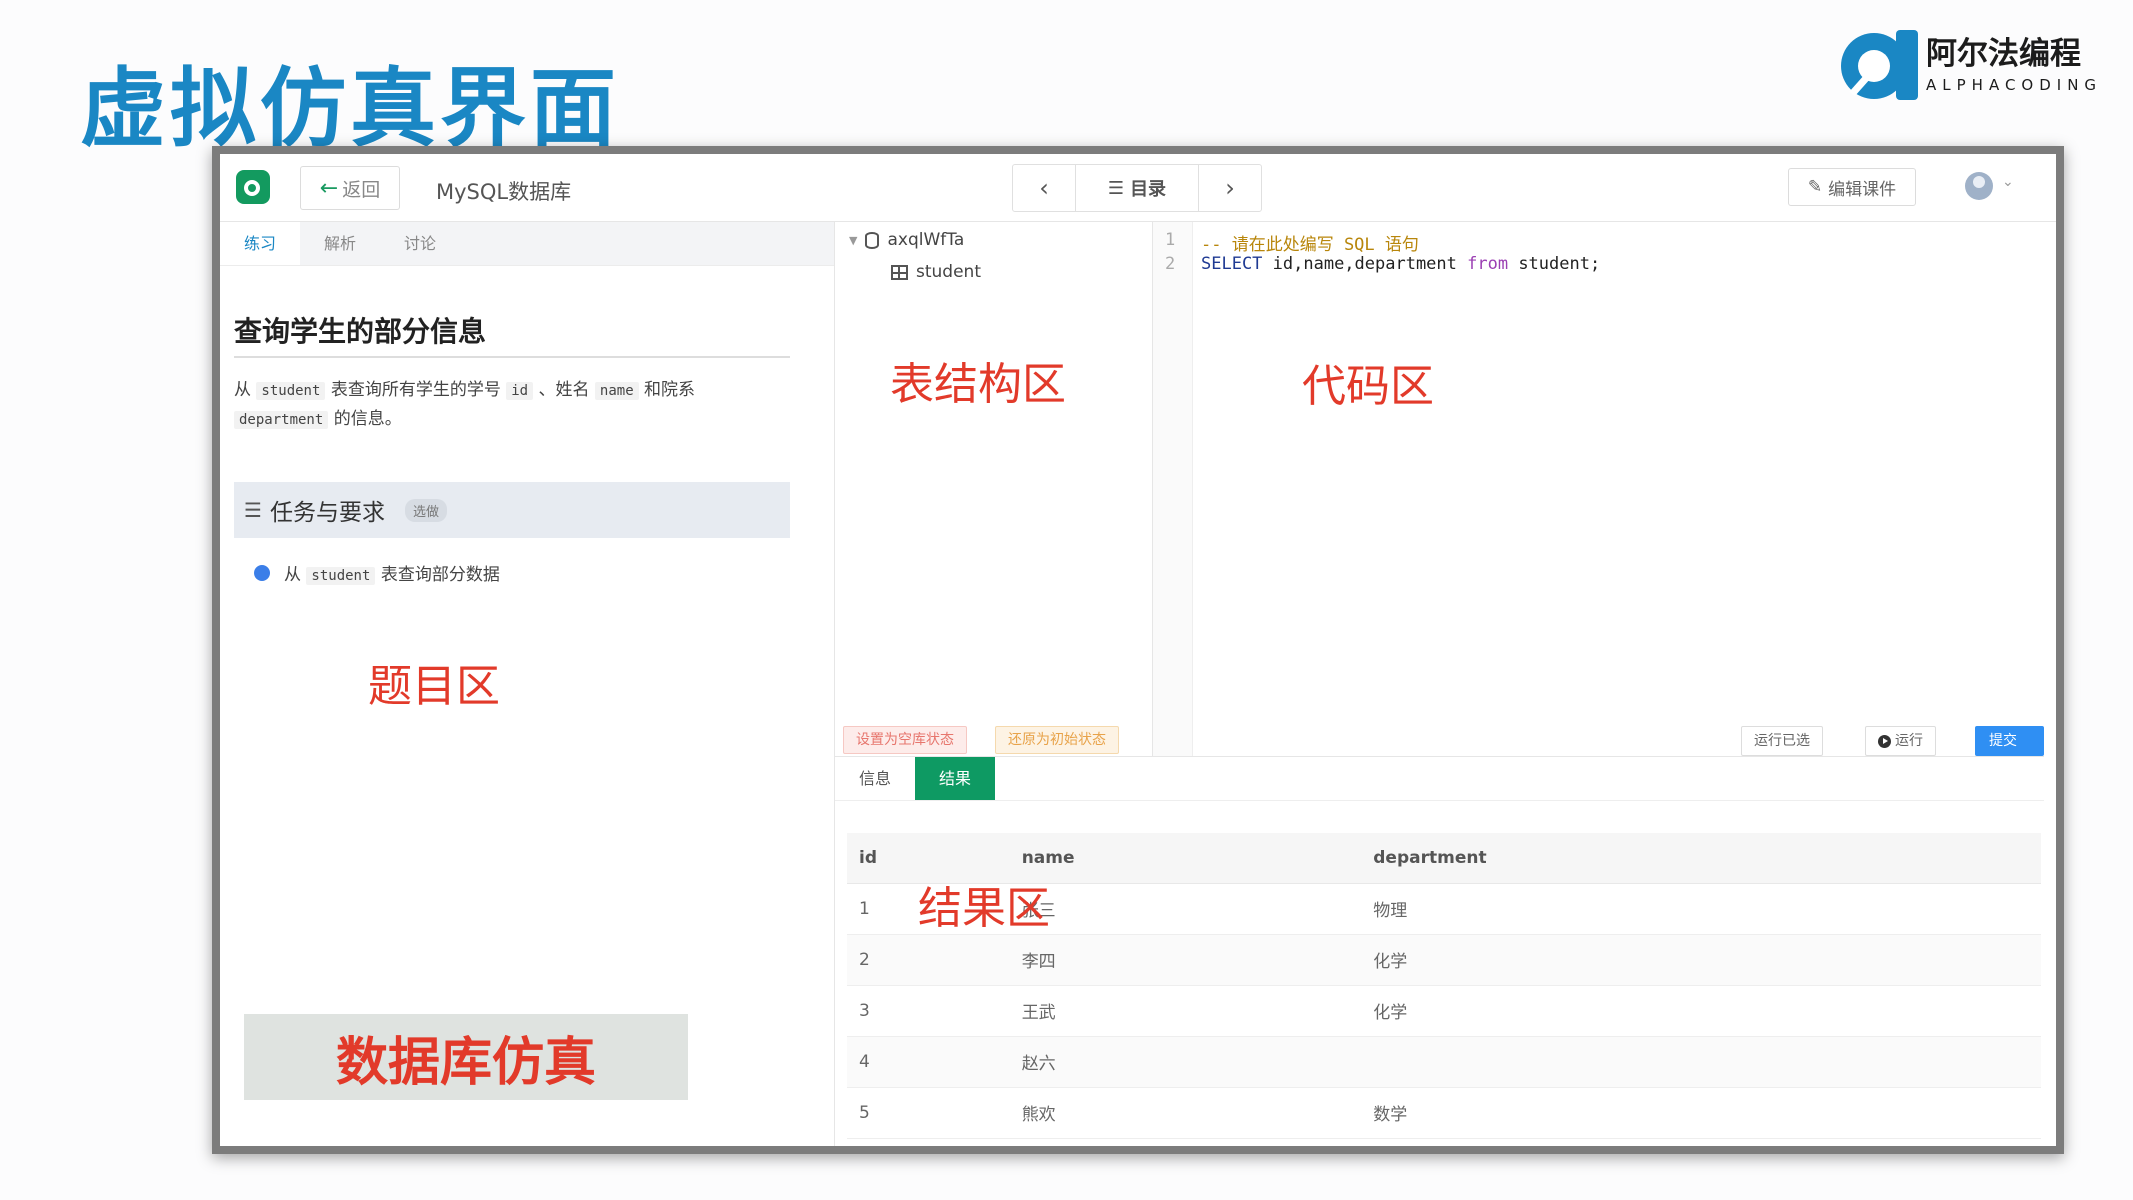 Image resolution: width=2133 pixels, height=1200 pixels. I want to click on lesson-navigation: ‹ ☰ 目录 ›, so click(1137, 188).